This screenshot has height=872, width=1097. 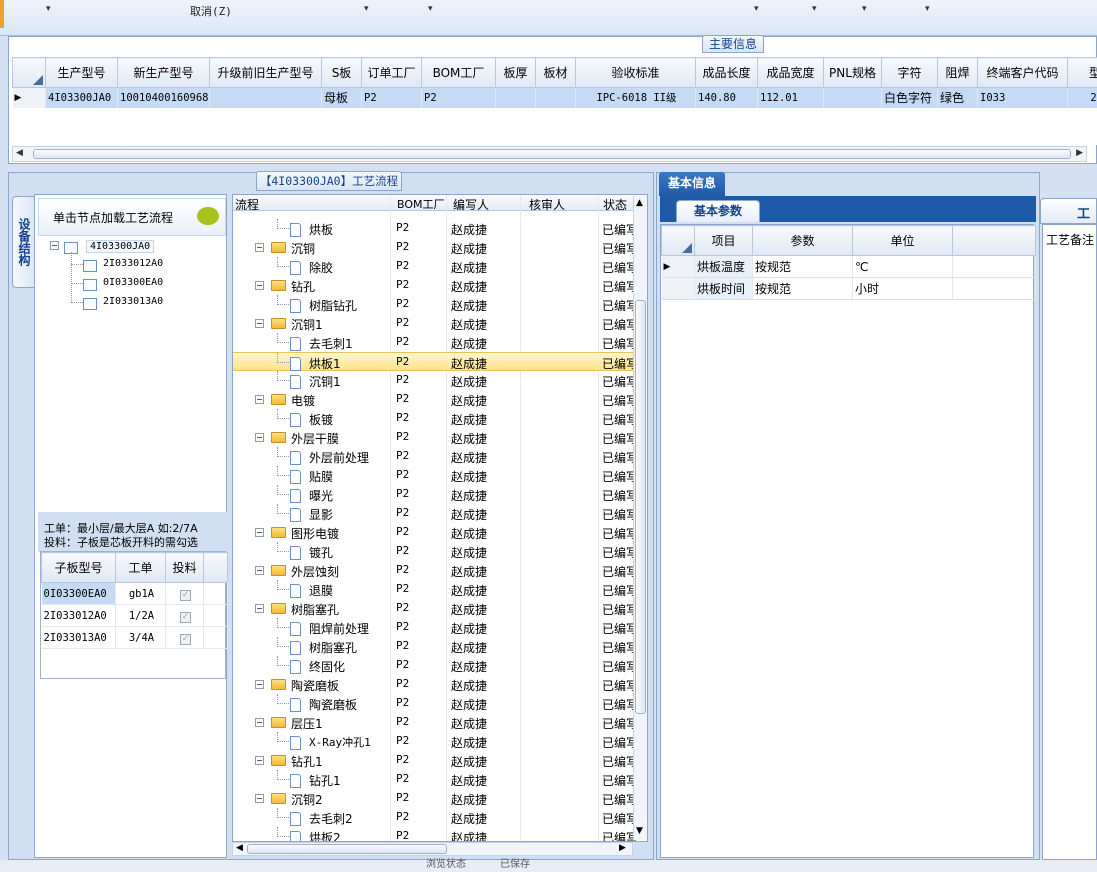 What do you see at coordinates (307, 761) in the screenshot?
I see `process-name: 钻孔1` at bounding box center [307, 761].